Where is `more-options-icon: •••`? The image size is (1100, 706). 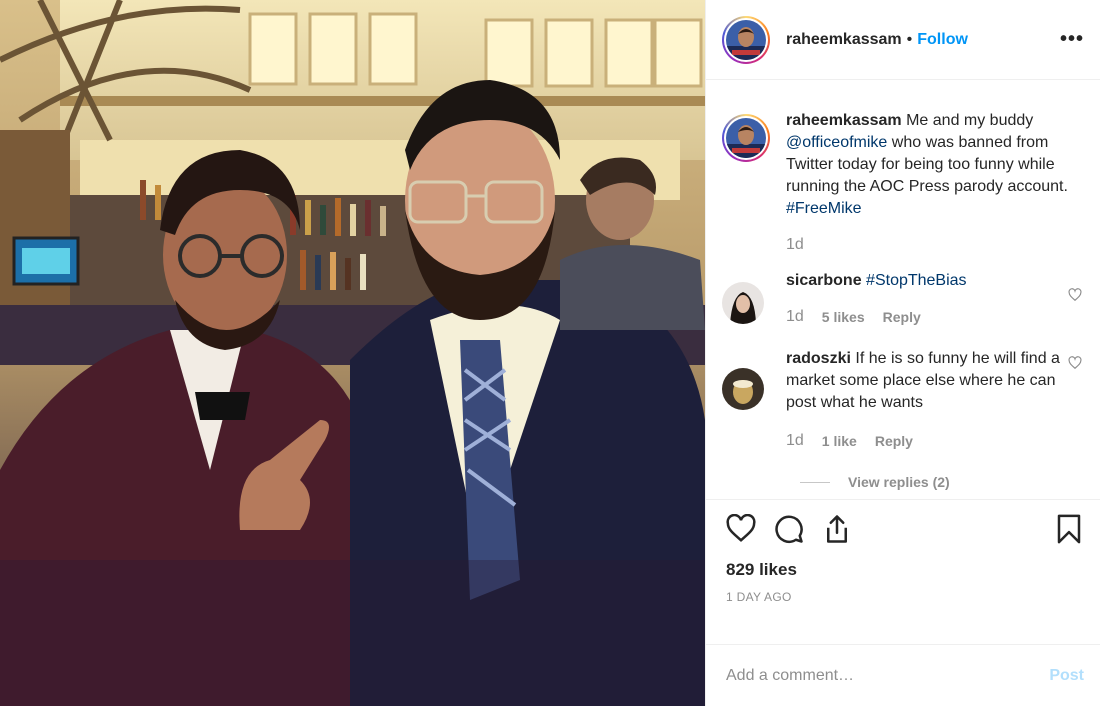
more-options-icon: ••• is located at coordinates (1072, 39).